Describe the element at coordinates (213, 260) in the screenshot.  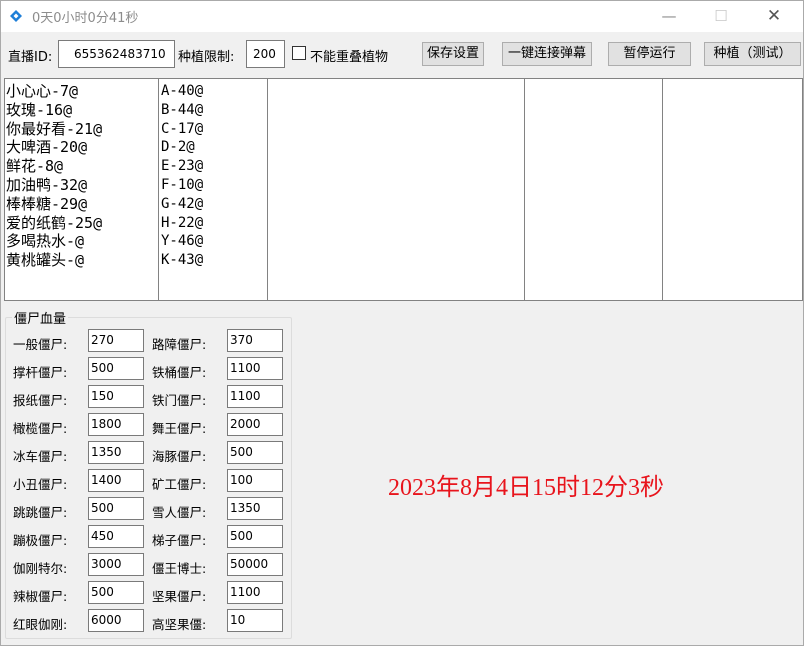
I see `key-list-item: K-43@` at that location.